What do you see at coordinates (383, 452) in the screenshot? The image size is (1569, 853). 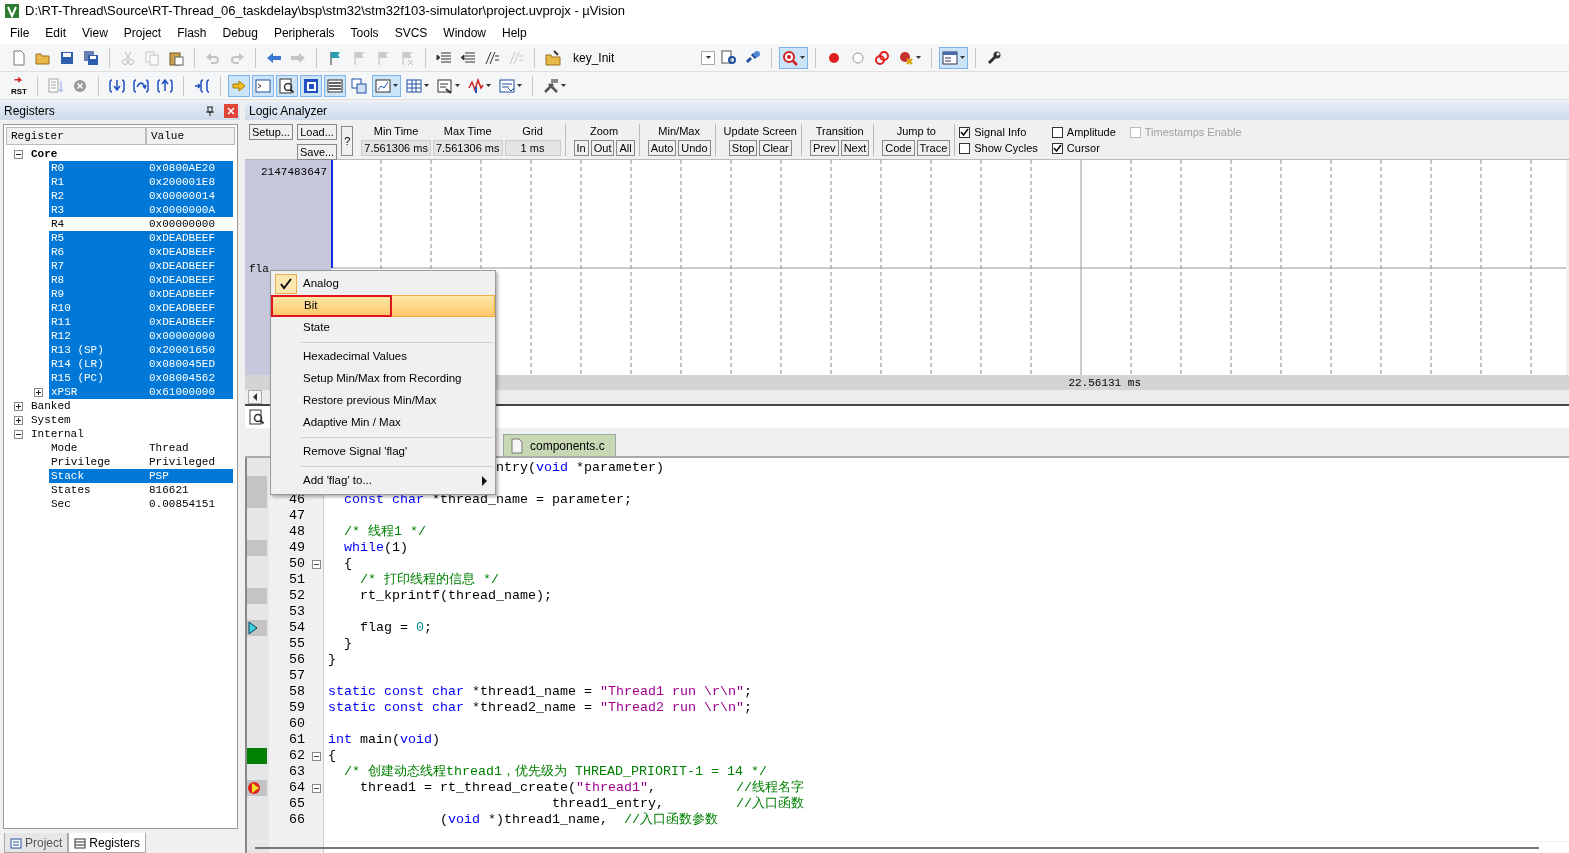 I see `menu-item: Remove Signal 'flag'` at bounding box center [383, 452].